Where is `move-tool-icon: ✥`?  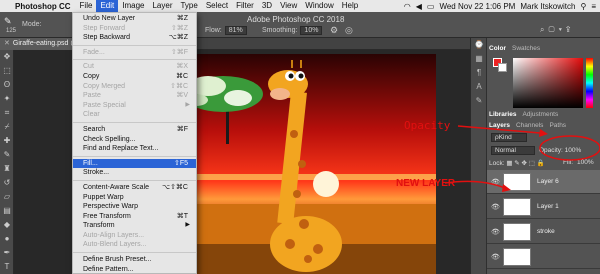
move-tool-icon: ✥ is located at coordinates (7, 57).